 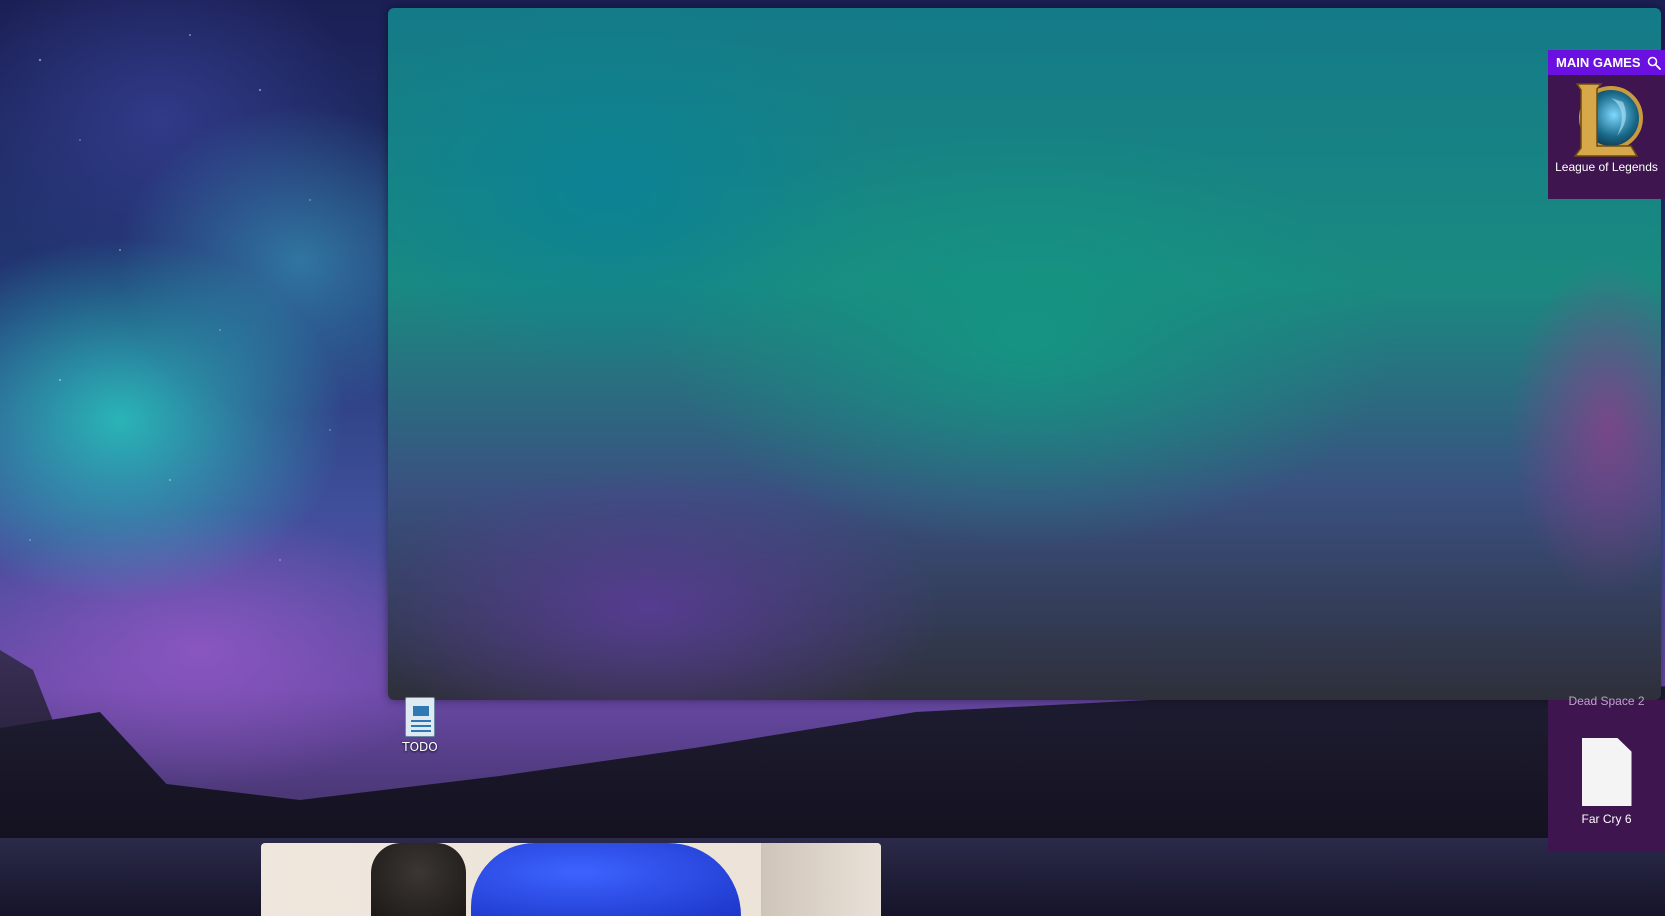 I want to click on games-panel-title: MAIN GAMES, so click(x=1598, y=62).